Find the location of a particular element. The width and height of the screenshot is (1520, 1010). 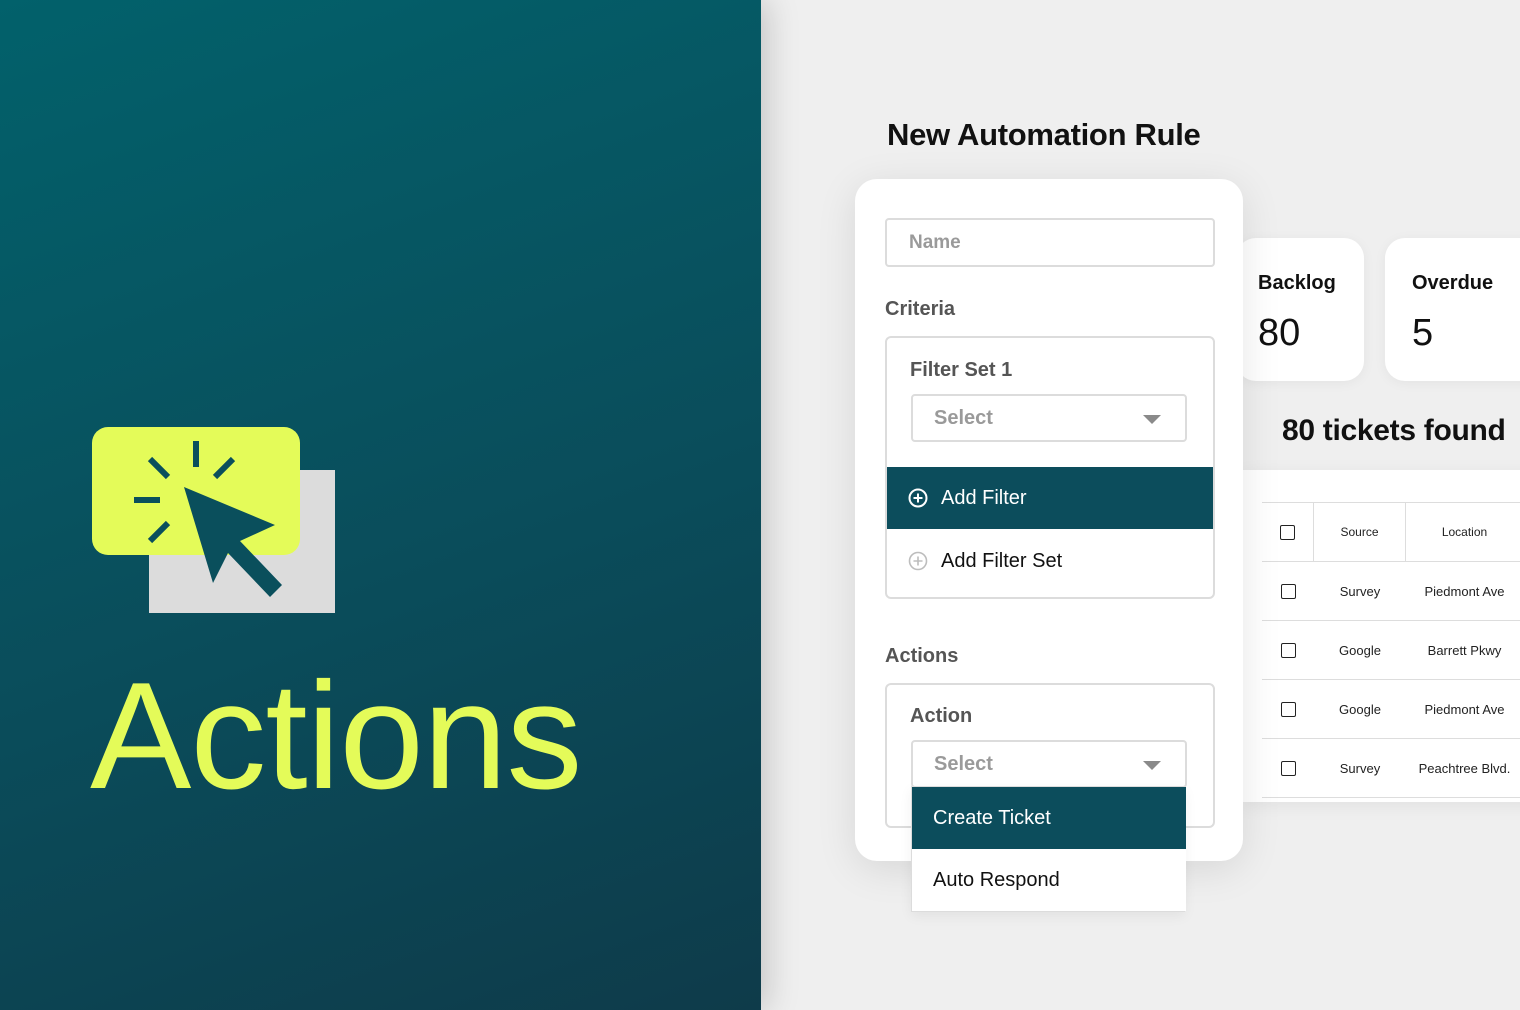

select-all-checkbox is located at coordinates (1287, 532).